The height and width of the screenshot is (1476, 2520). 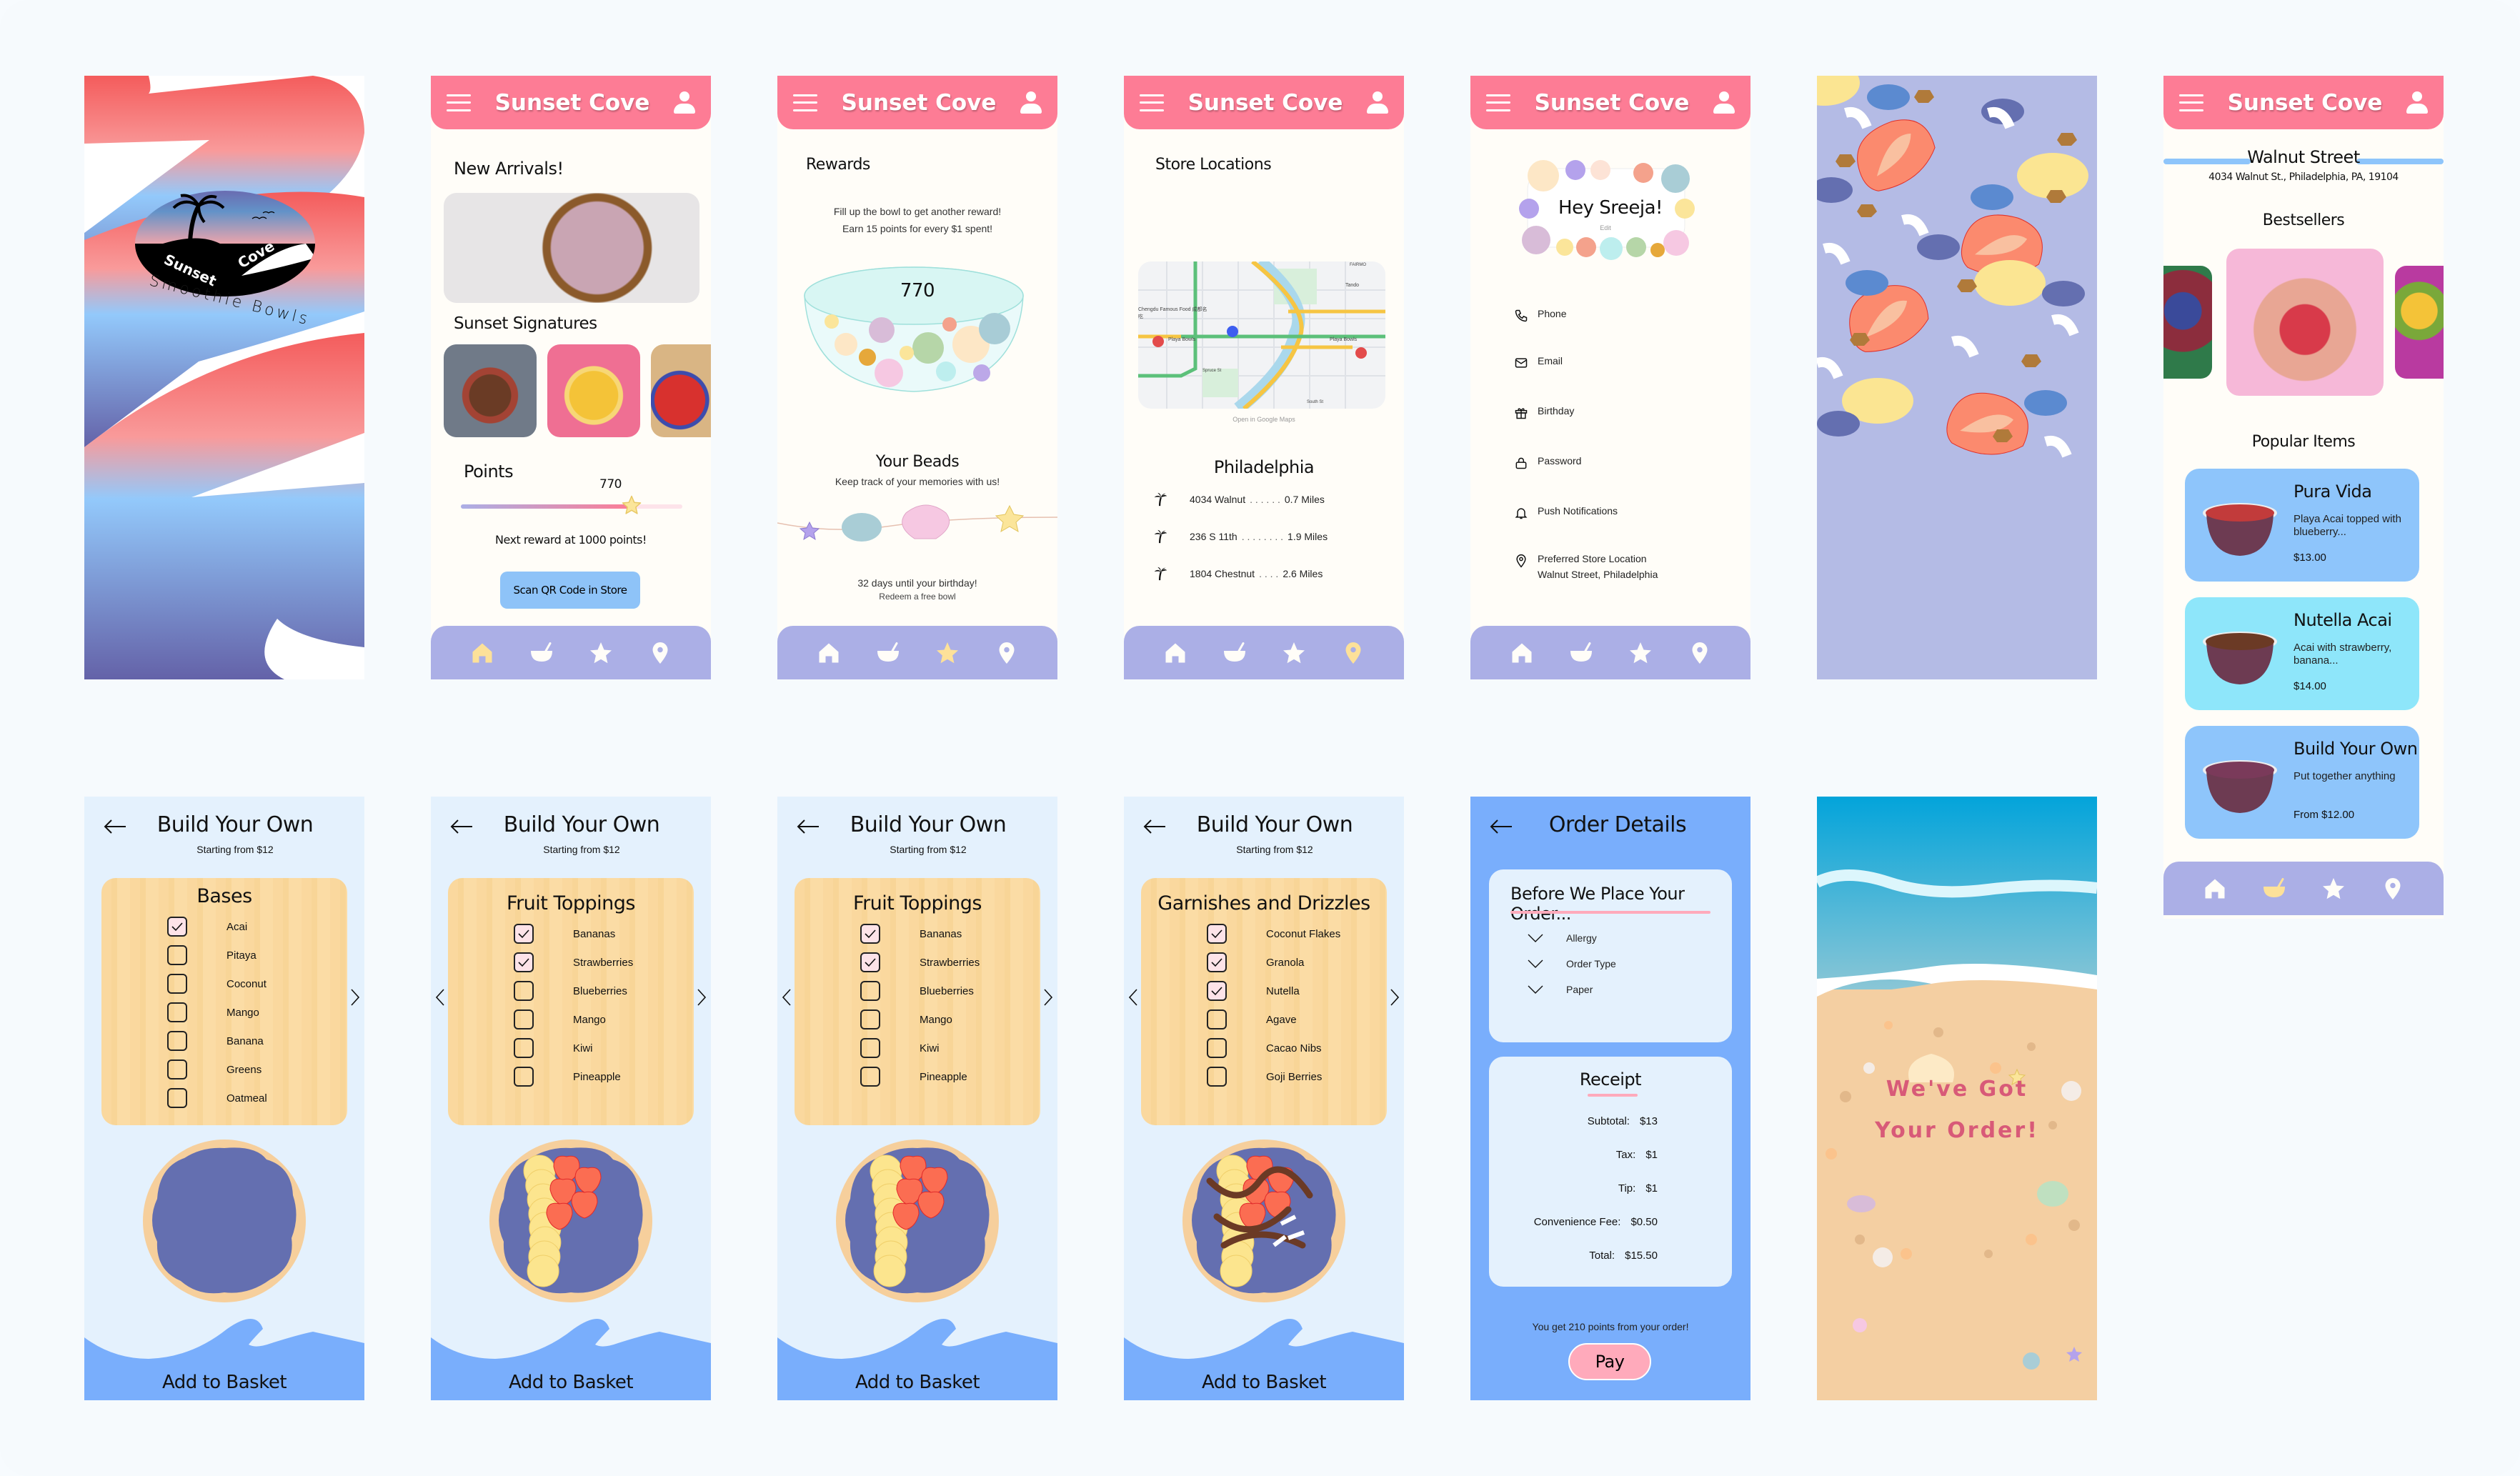 What do you see at coordinates (1562, 938) in the screenshot?
I see `dropdown-allergy: Allergy` at bounding box center [1562, 938].